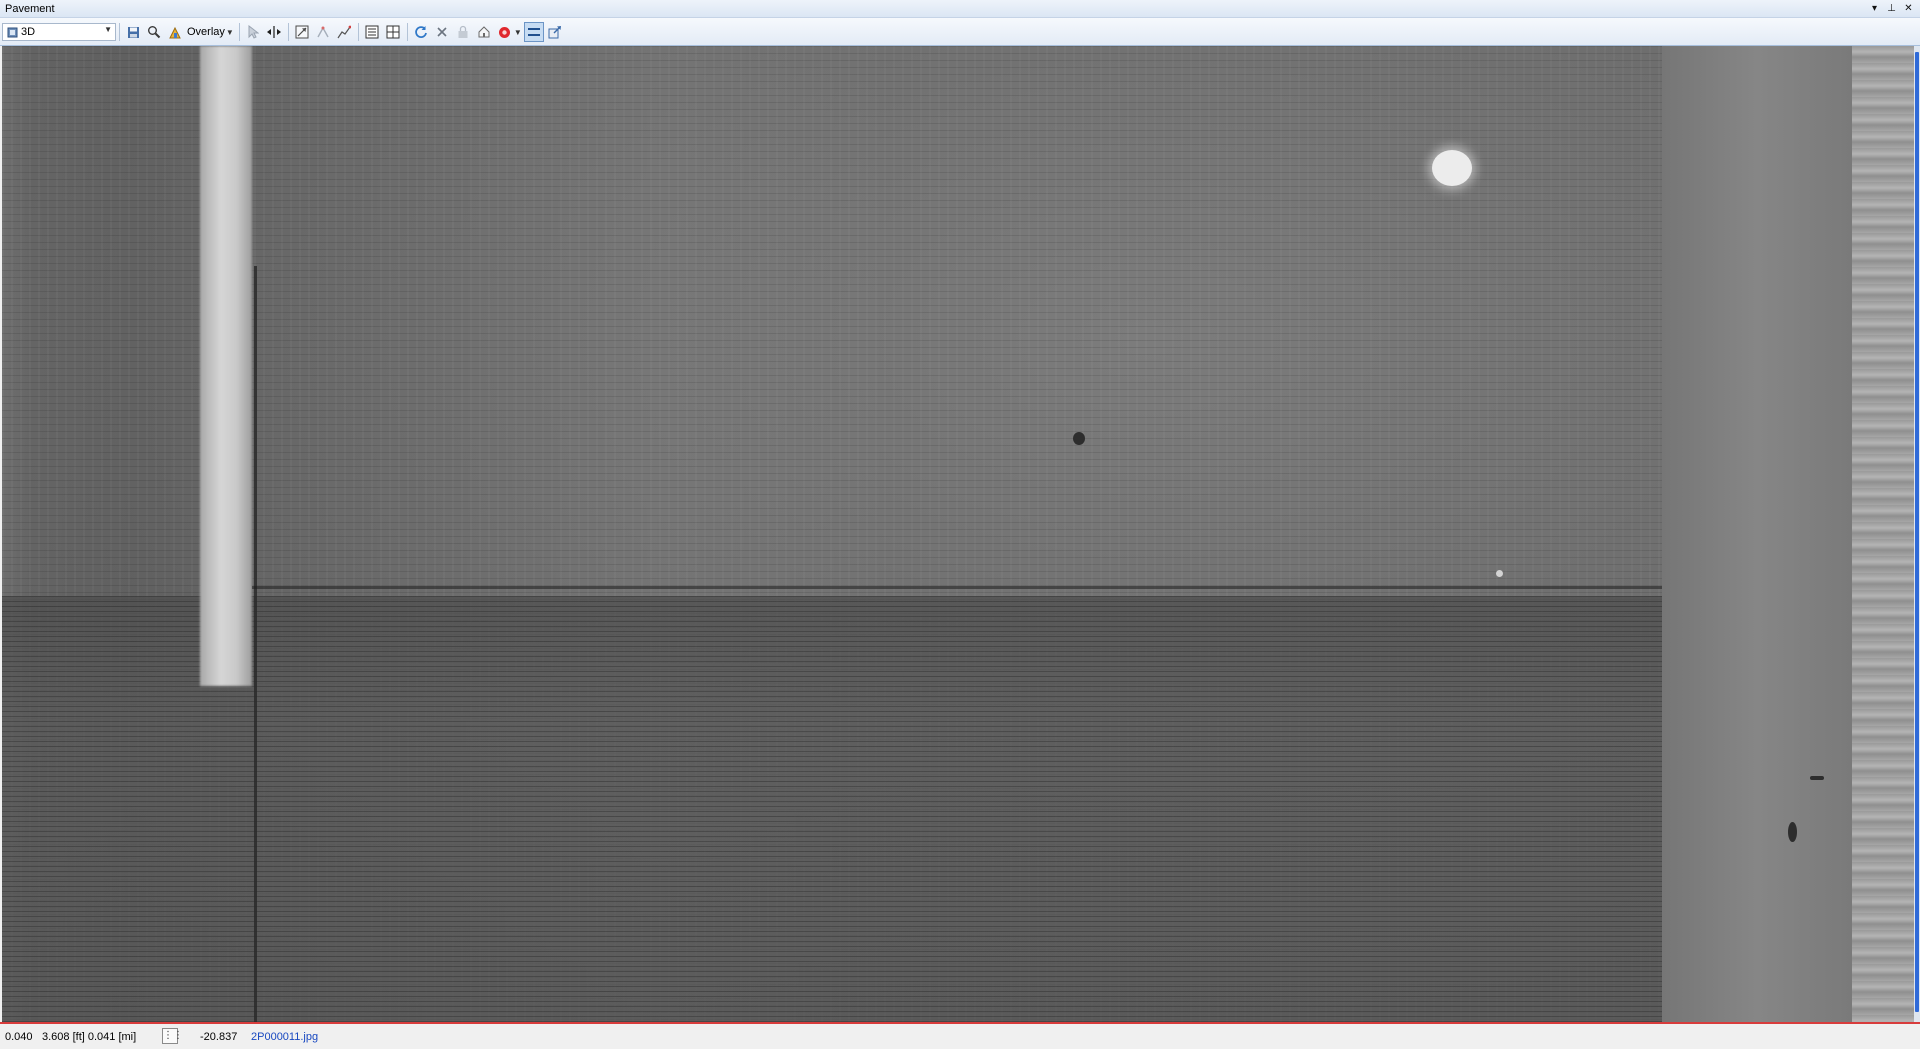  Describe the element at coordinates (255, 644) in the screenshot. I see `longitudinal-joint` at that location.